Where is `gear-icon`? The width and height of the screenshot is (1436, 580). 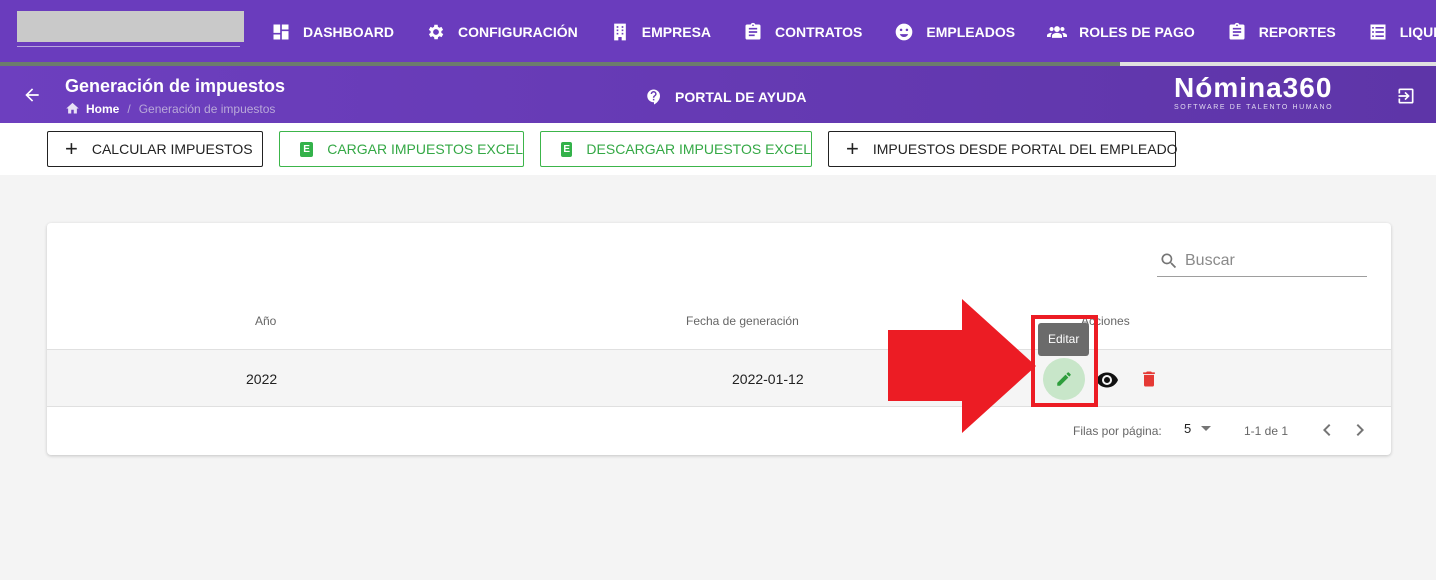 gear-icon is located at coordinates (436, 32).